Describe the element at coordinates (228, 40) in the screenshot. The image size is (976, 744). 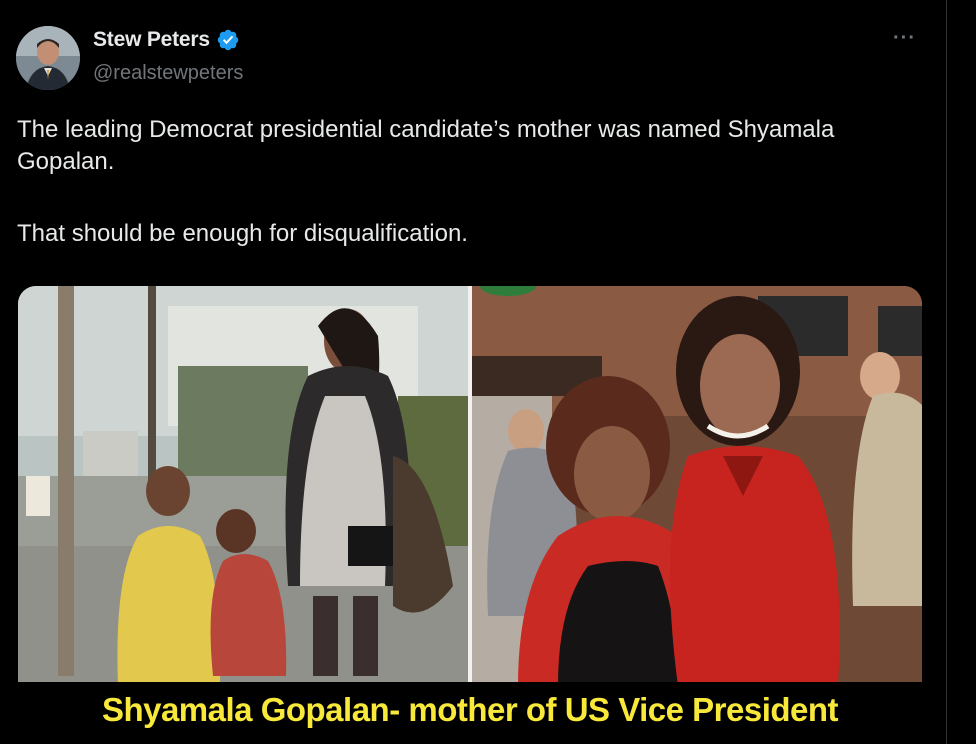
I see `verified-badge-icon` at that location.